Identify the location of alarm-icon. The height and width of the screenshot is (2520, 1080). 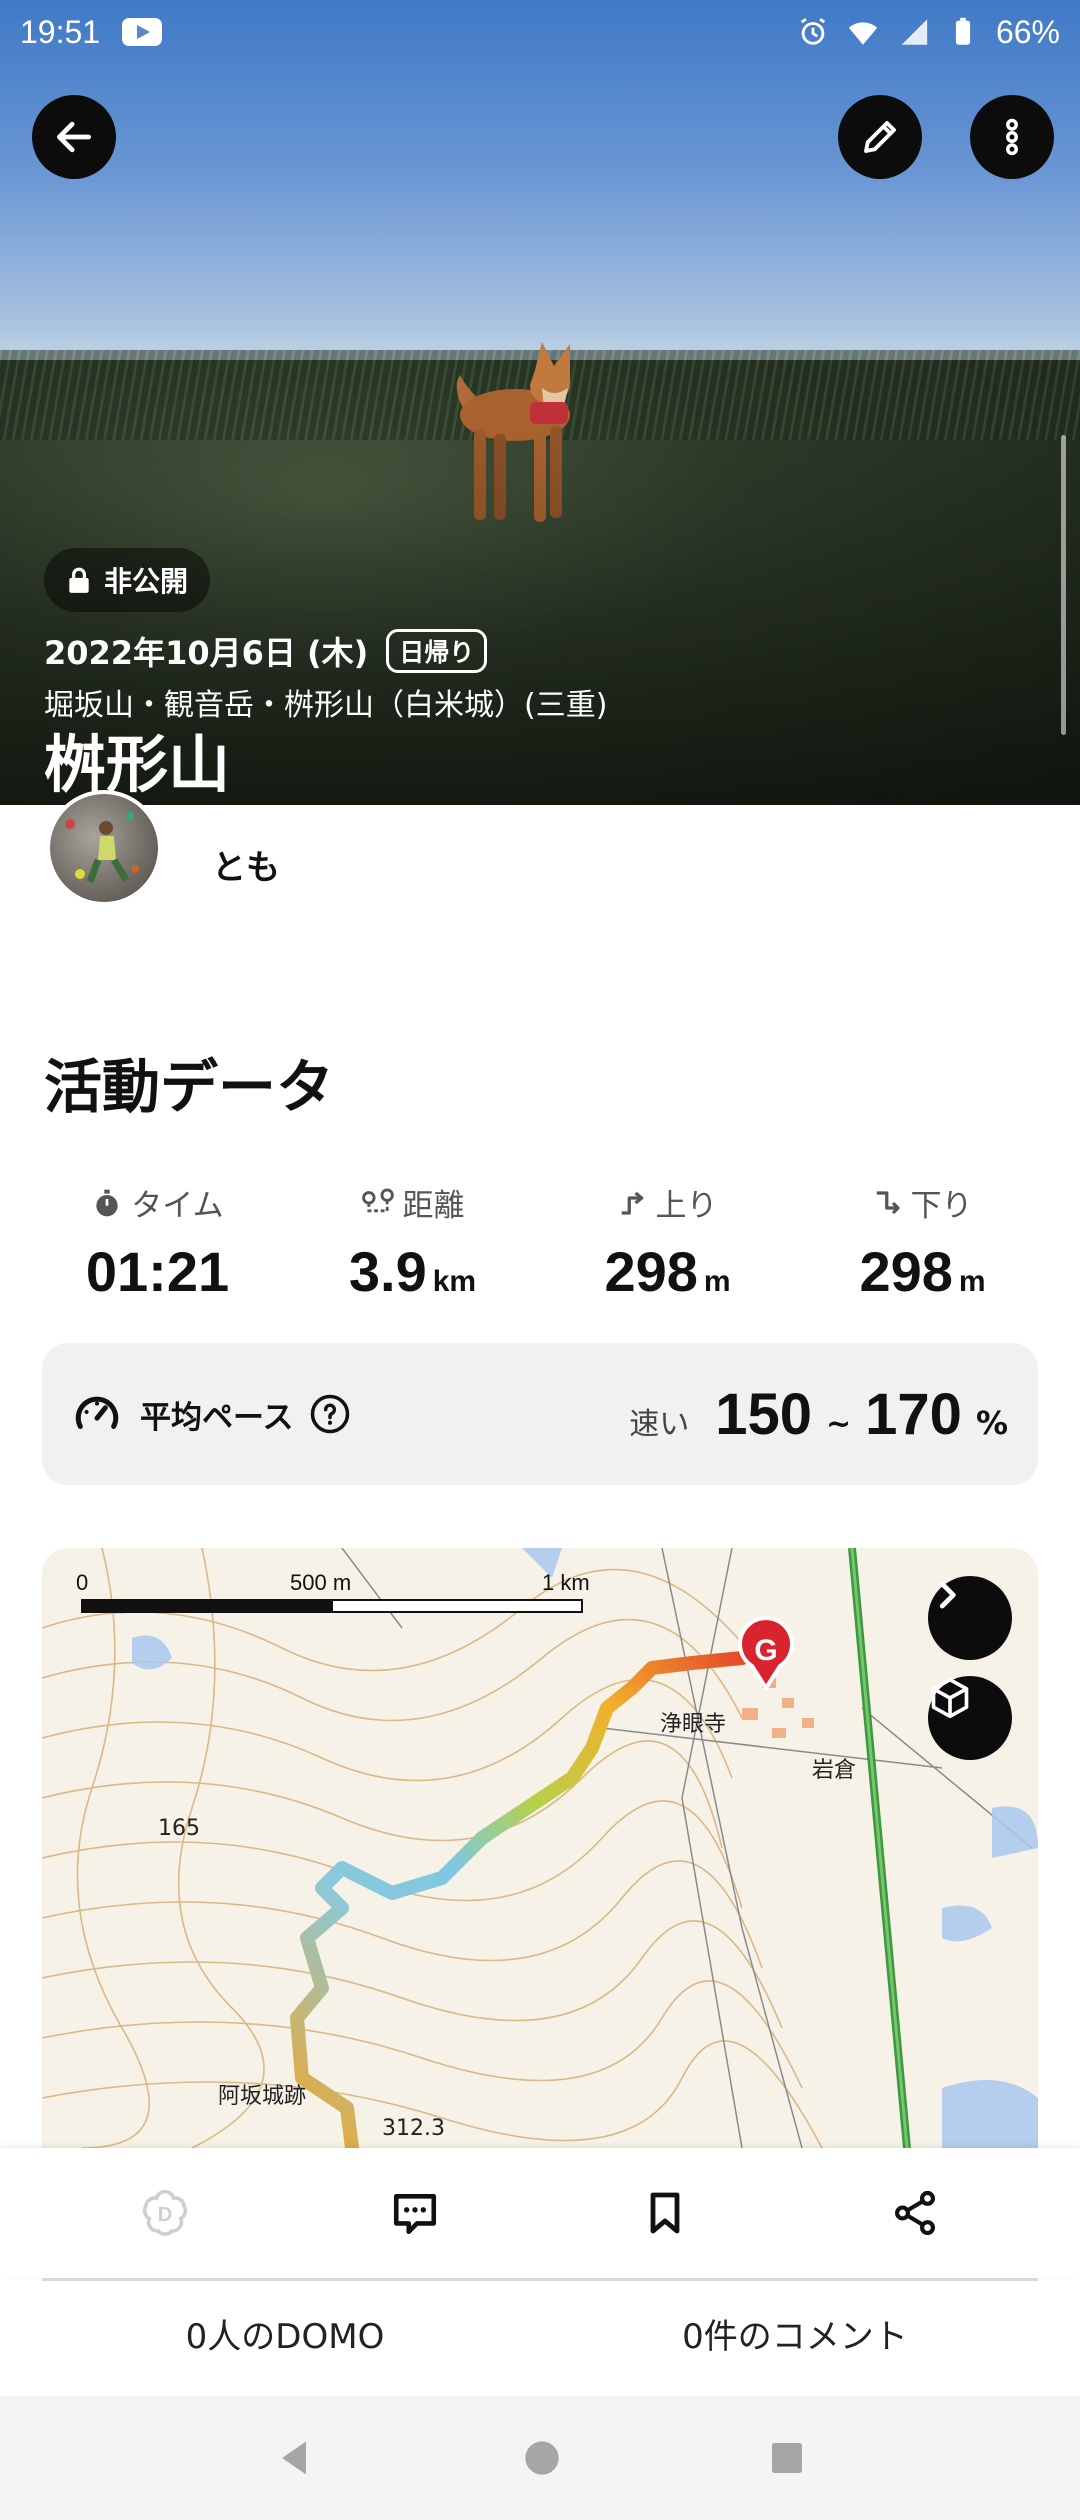
(813, 31).